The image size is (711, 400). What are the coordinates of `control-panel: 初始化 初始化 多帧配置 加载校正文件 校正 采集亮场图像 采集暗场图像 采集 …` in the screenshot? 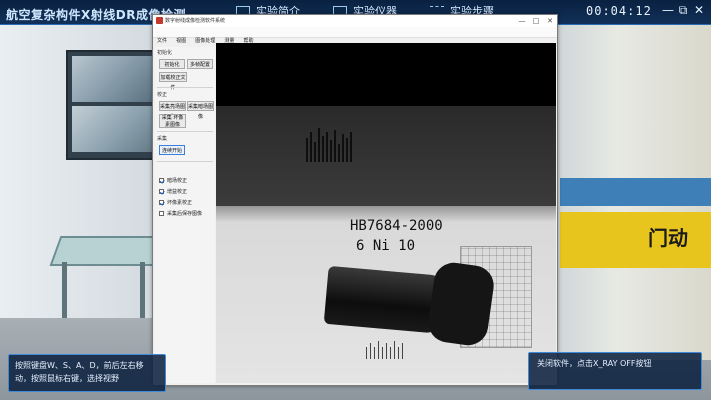 It's located at (185, 215).